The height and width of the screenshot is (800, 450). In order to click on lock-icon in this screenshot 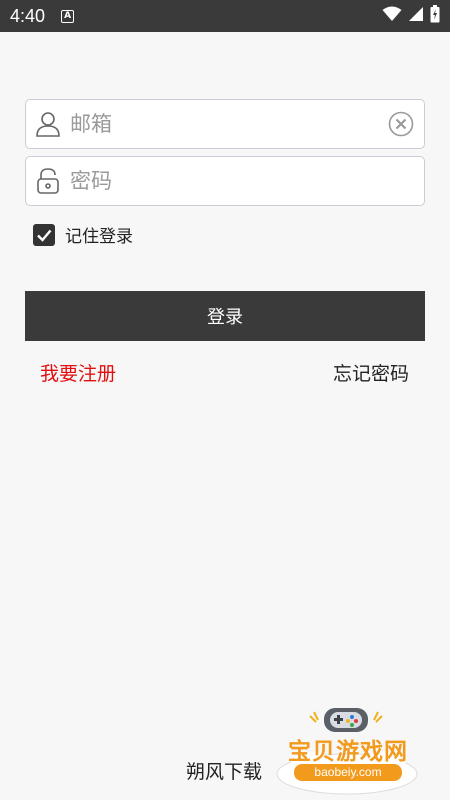, I will do `click(48, 181)`.